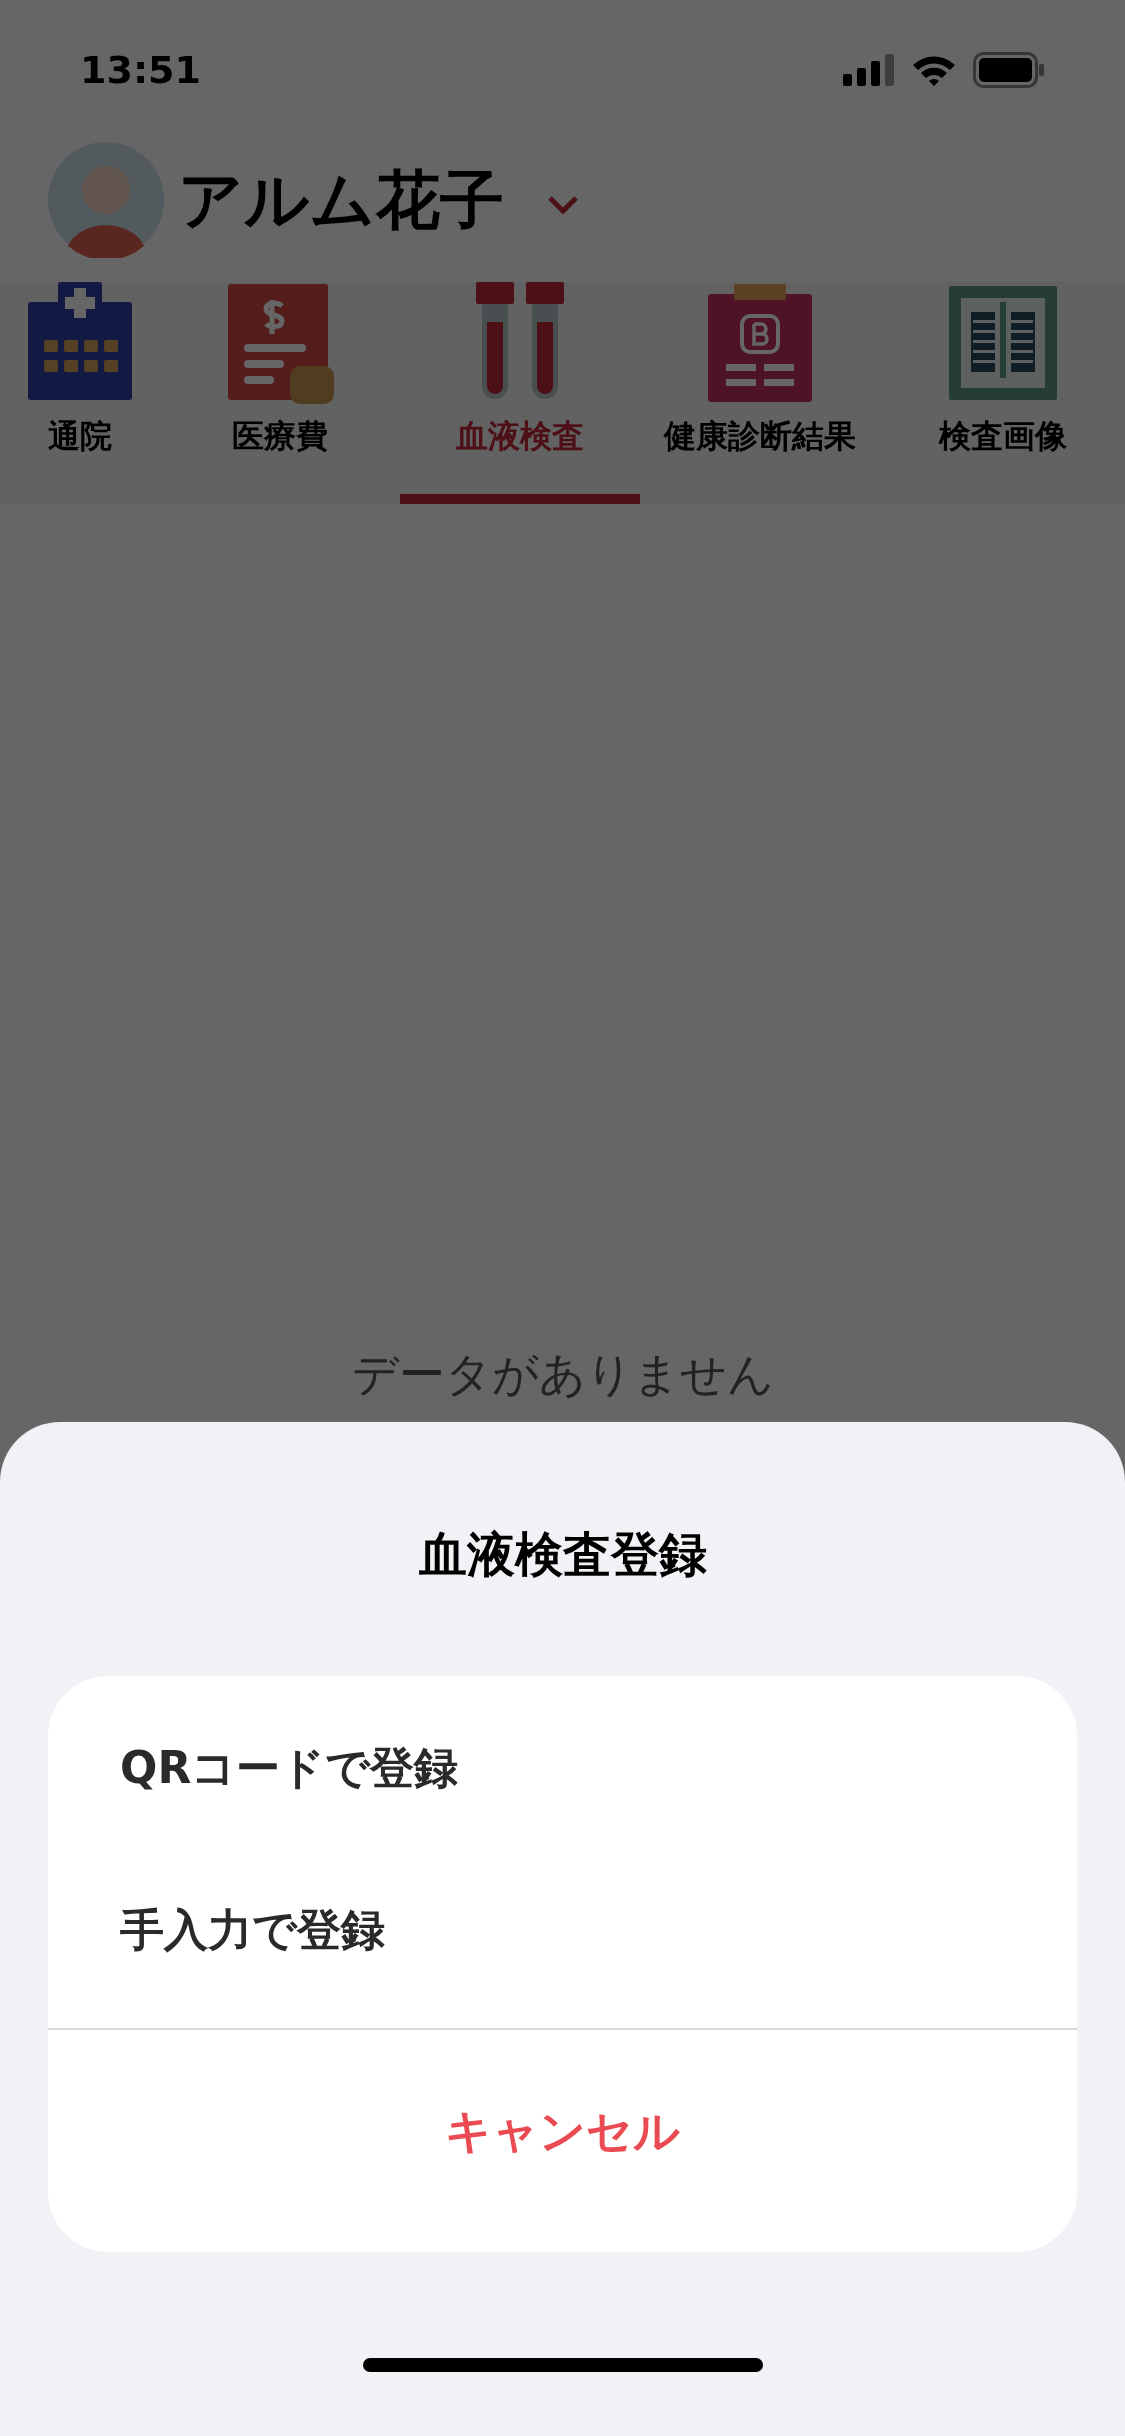 The width and height of the screenshot is (1125, 2436). Describe the element at coordinates (934, 70) in the screenshot. I see `wifi-icon` at that location.